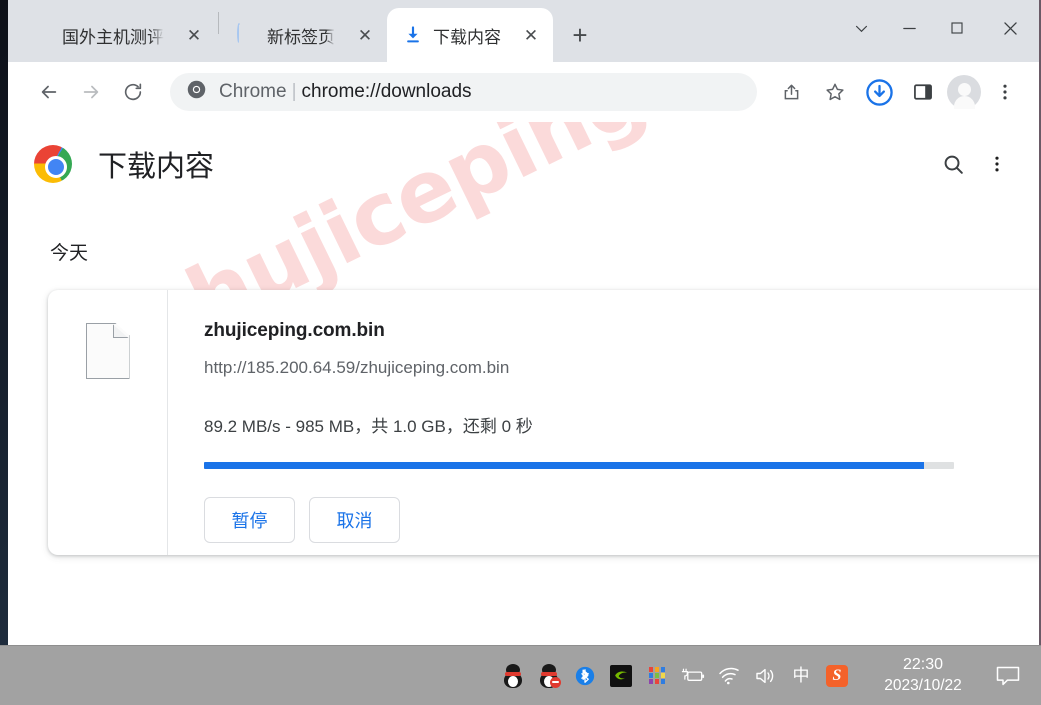 Image resolution: width=1041 pixels, height=705 pixels. Describe the element at coordinates (585, 675) in the screenshot. I see `bluetooth-icon` at that location.